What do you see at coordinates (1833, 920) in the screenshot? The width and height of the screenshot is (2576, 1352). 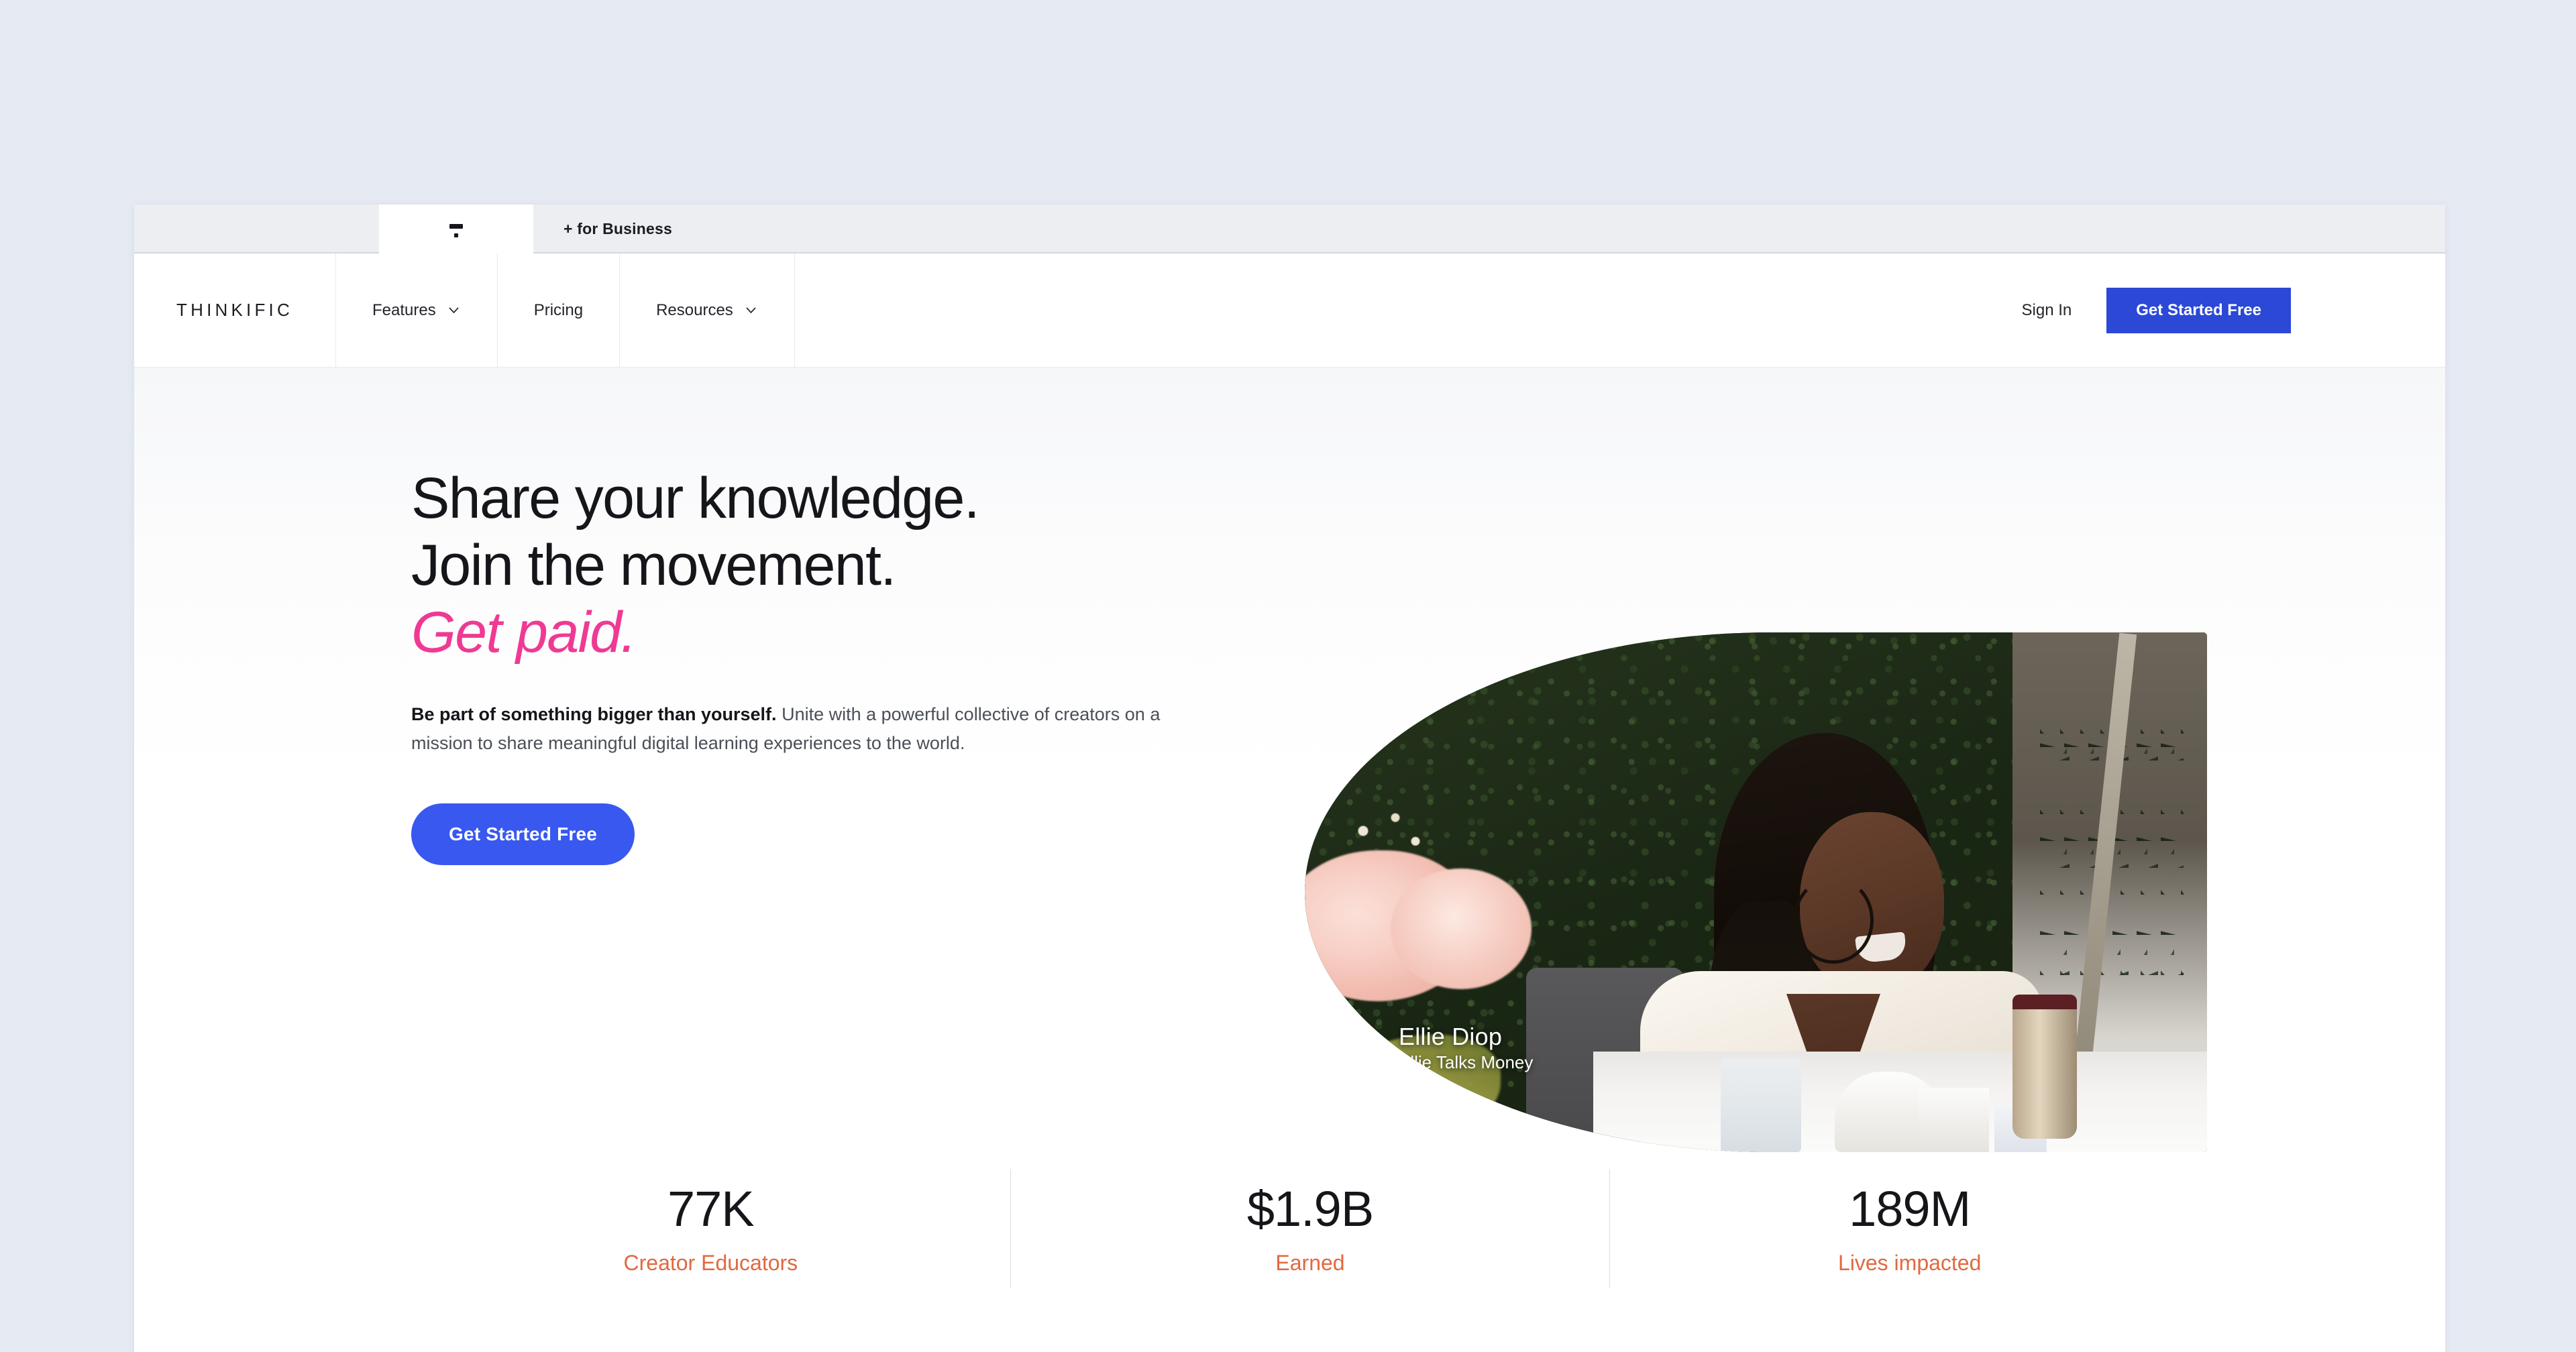 I see `necklace` at bounding box center [1833, 920].